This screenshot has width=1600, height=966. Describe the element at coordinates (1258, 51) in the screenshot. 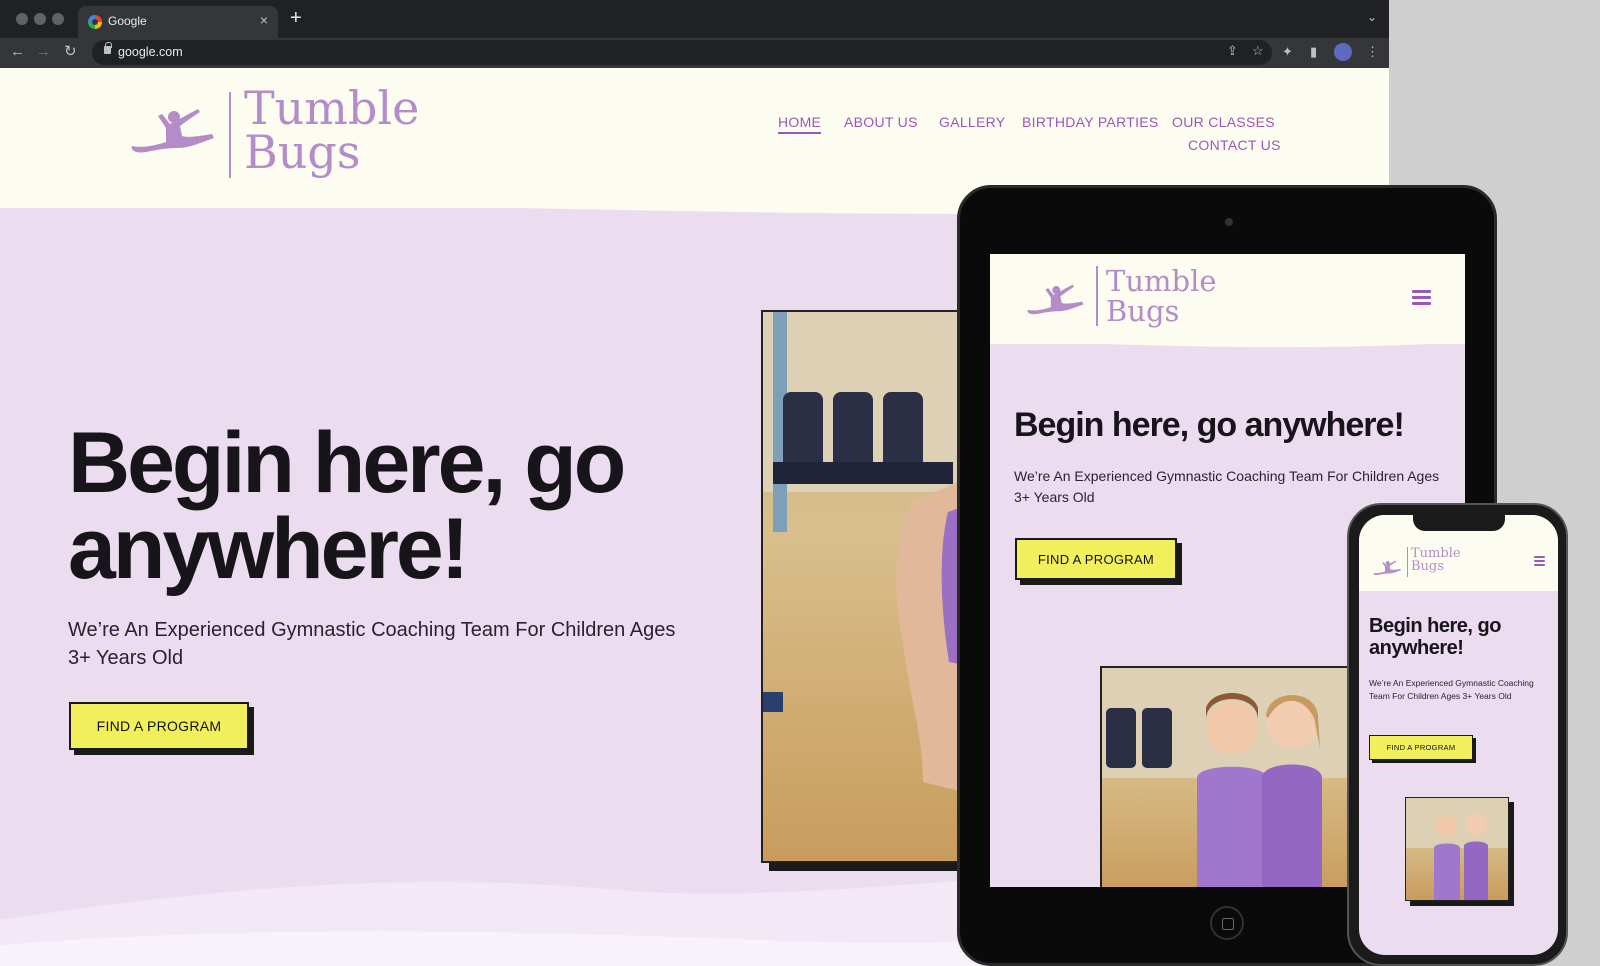

I see `star-icon: ☆` at that location.